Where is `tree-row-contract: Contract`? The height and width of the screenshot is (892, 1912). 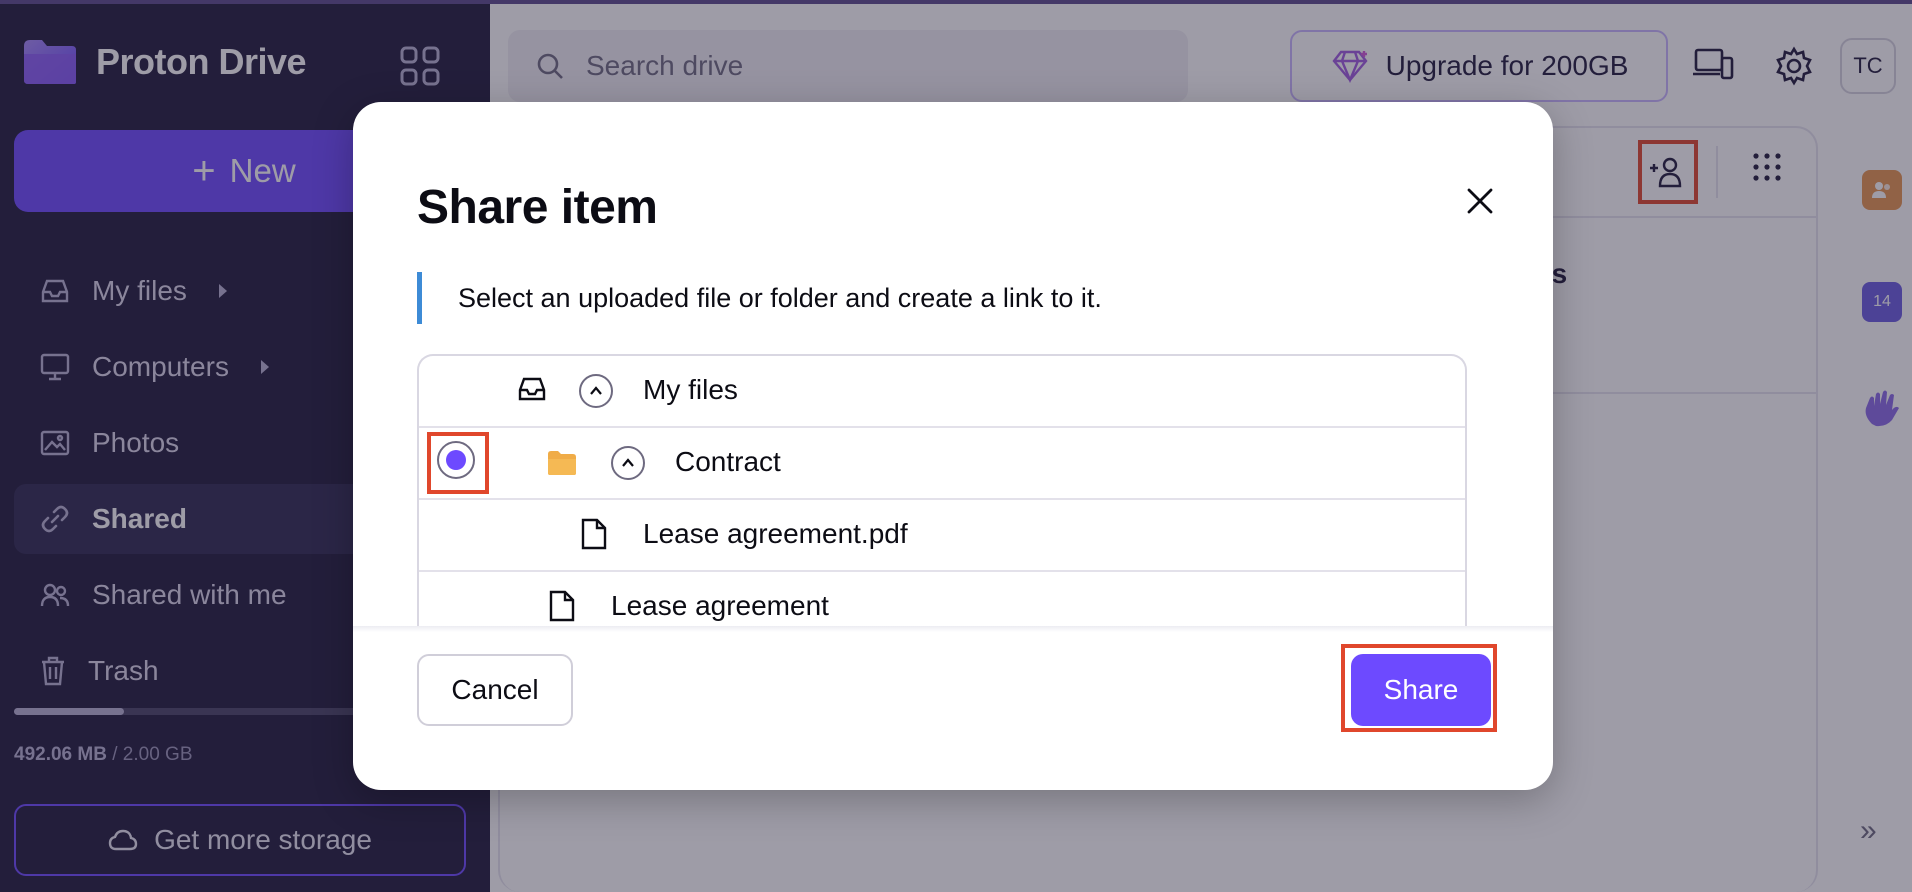
tree-row-contract: Contract is located at coordinates (942, 464).